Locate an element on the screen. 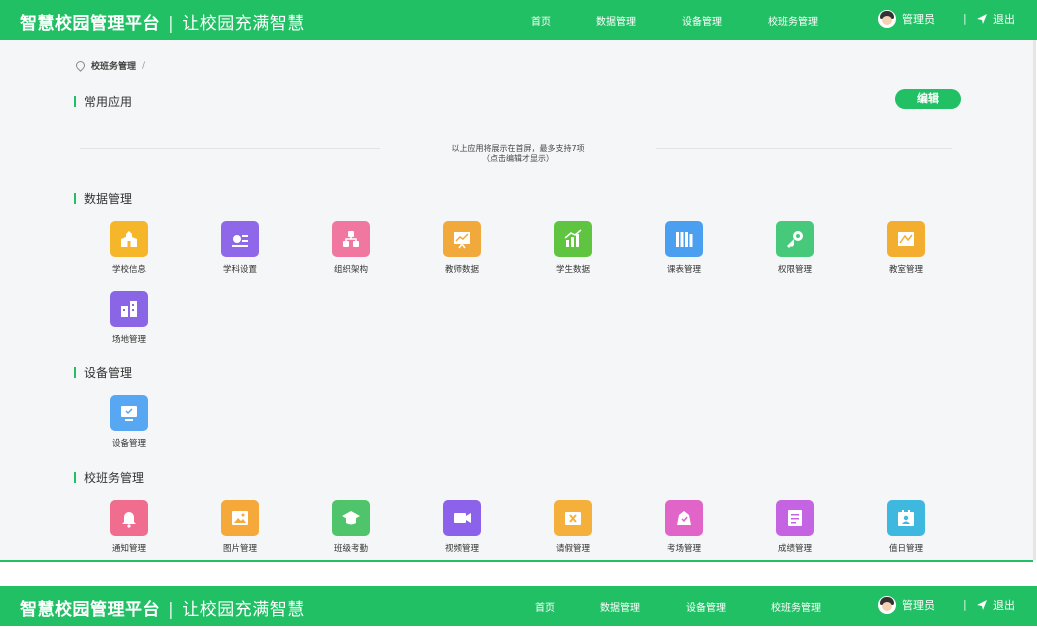 The width and height of the screenshot is (1037, 629). app-org-structure: 组织架构 is located at coordinates (351, 248).